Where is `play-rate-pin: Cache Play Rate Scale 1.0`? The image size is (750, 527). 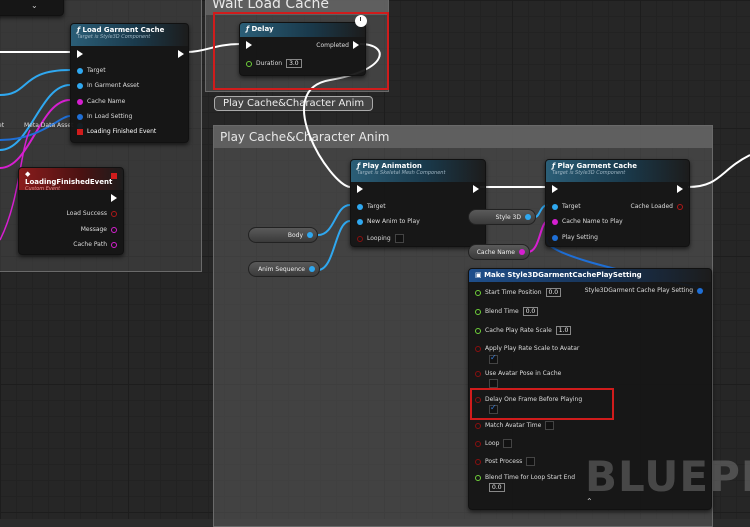
play-rate-pin: Cache Play Rate Scale 1.0 is located at coordinates (523, 330).